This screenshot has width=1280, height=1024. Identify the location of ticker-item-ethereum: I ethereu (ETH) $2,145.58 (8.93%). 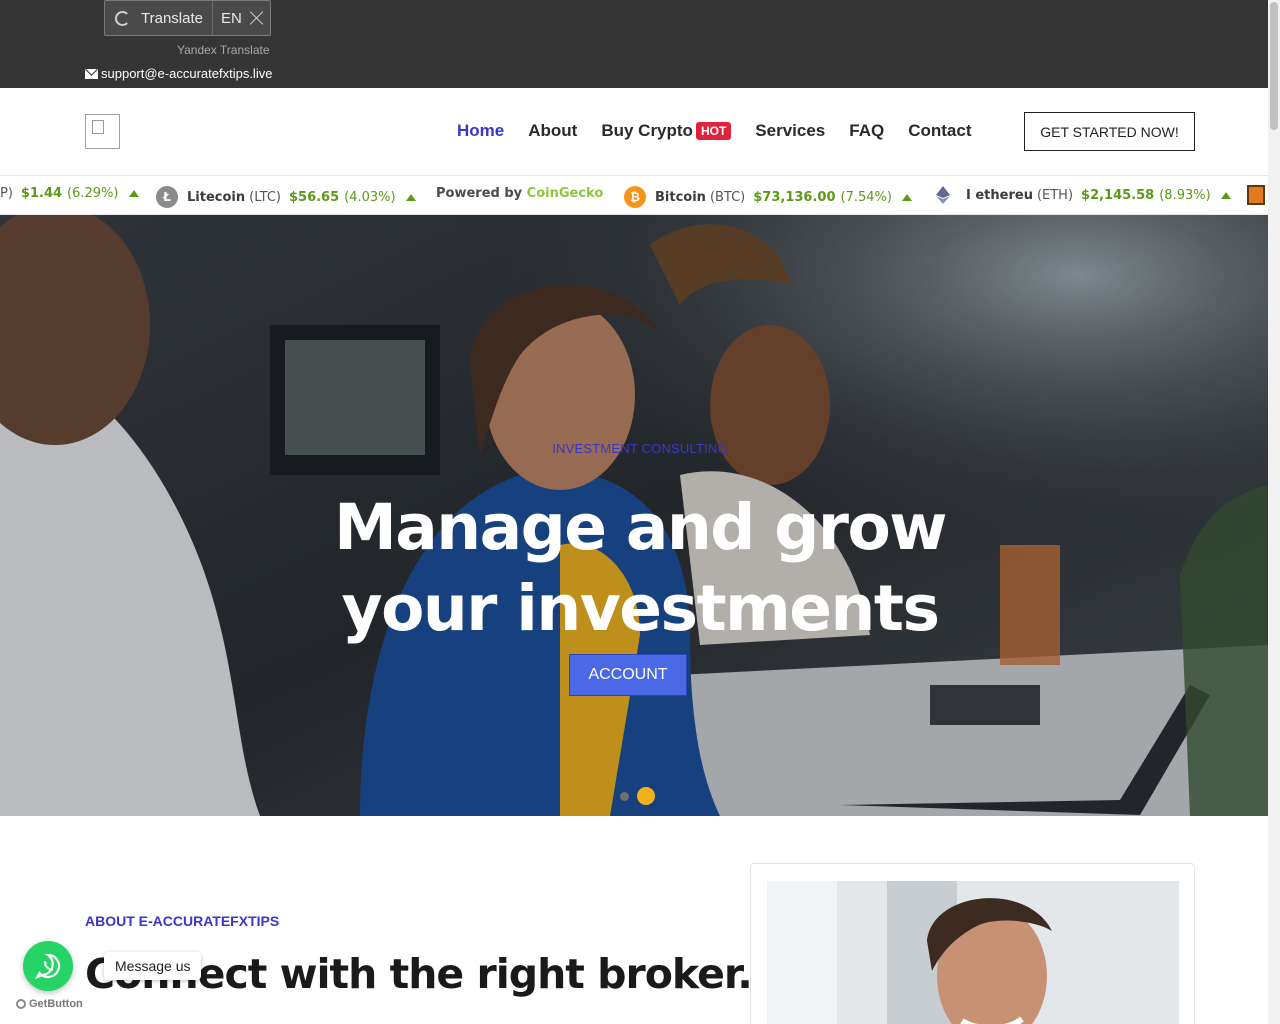
(1080, 195).